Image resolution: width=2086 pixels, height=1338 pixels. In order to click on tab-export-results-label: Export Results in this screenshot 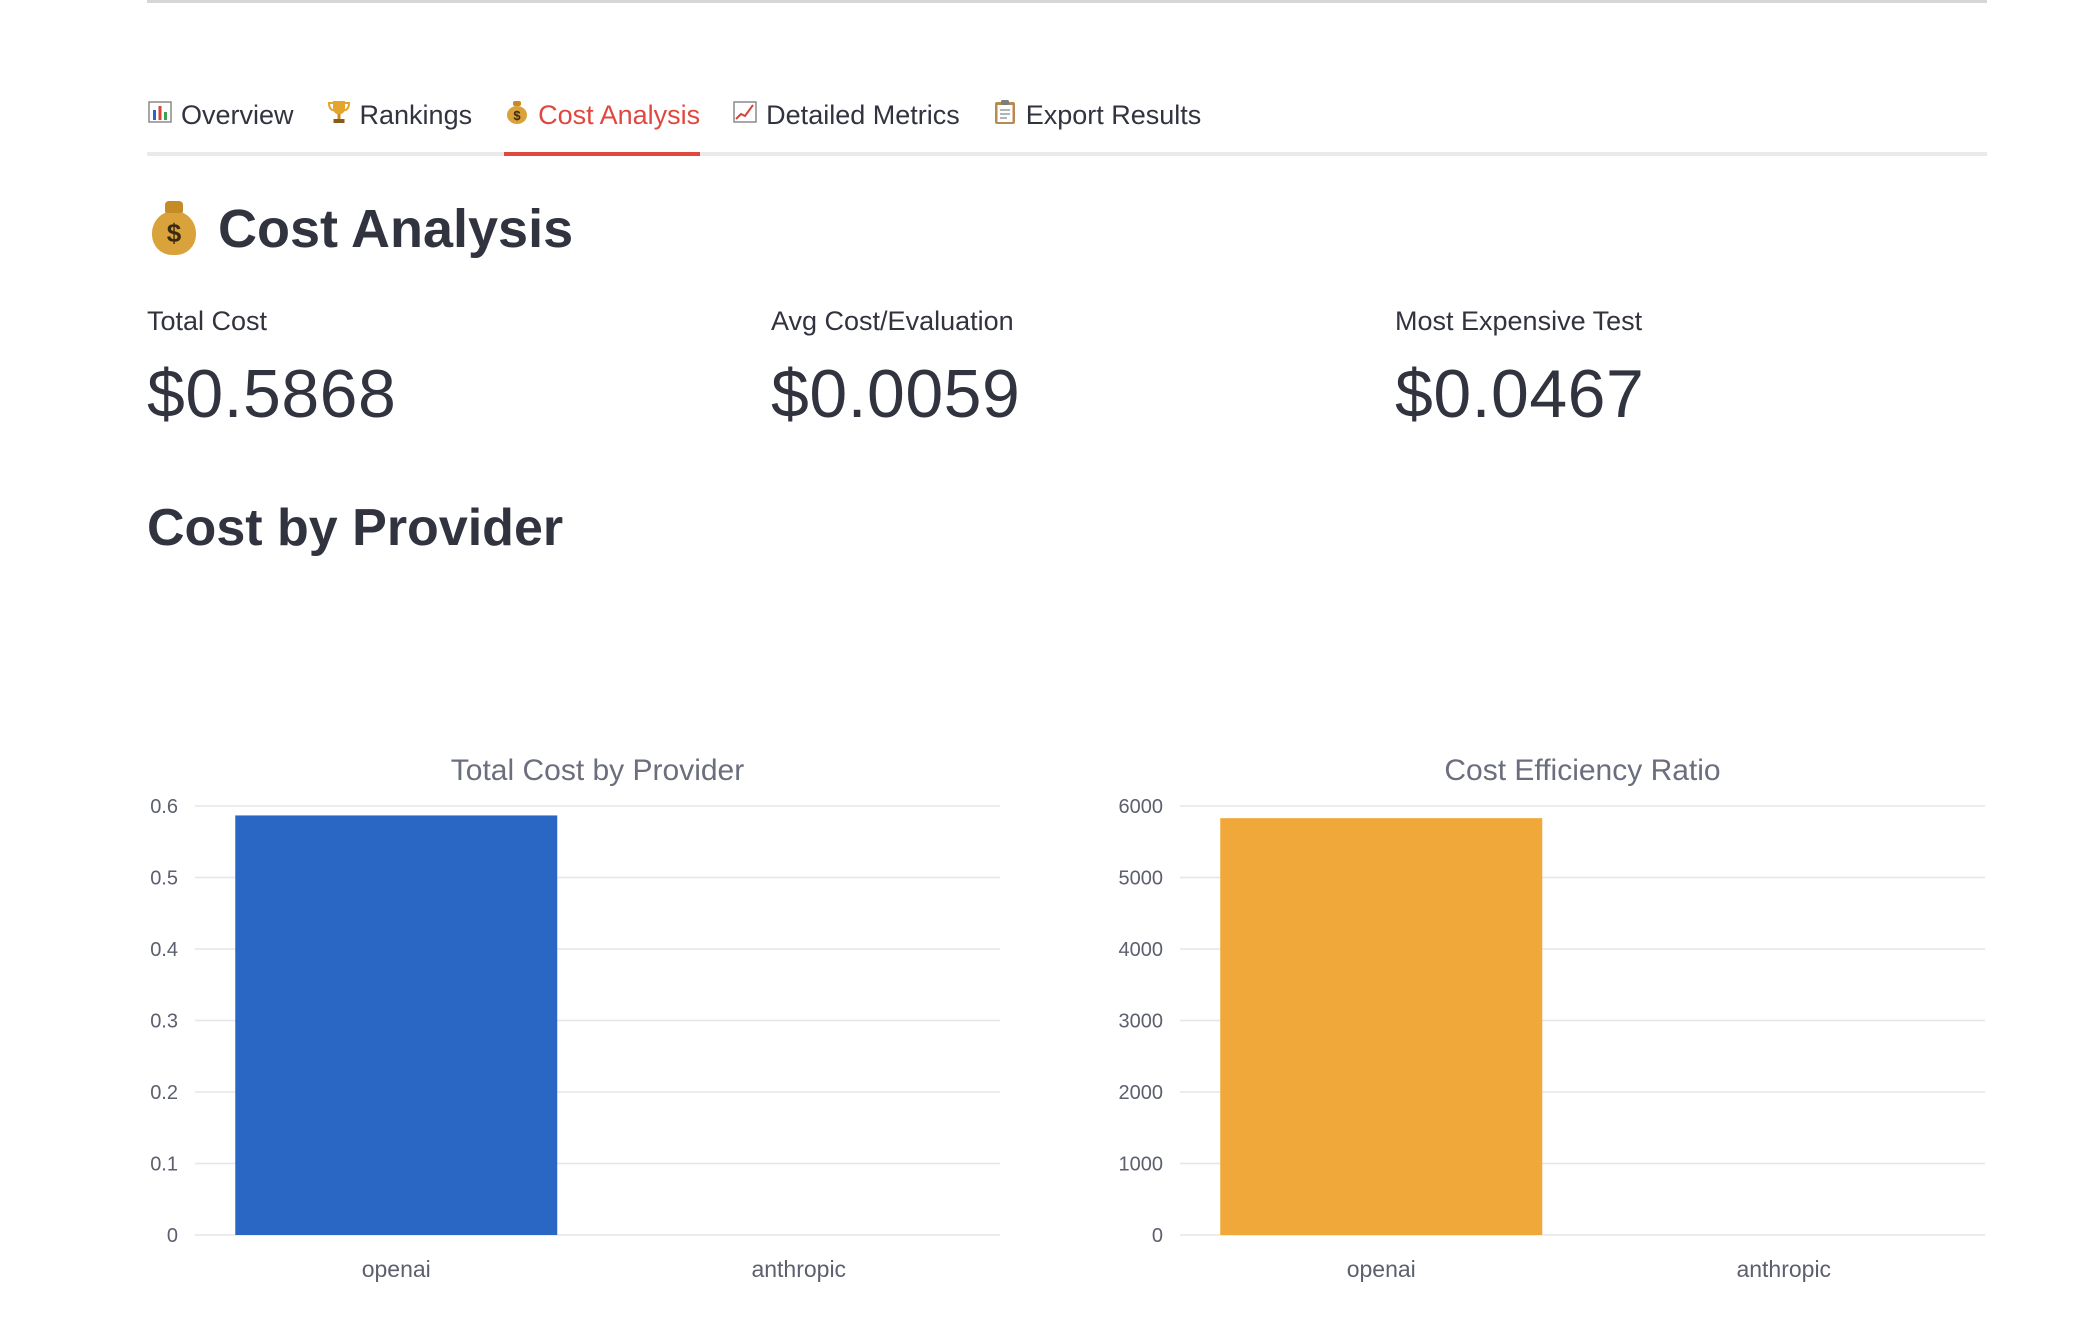, I will do `click(1113, 114)`.